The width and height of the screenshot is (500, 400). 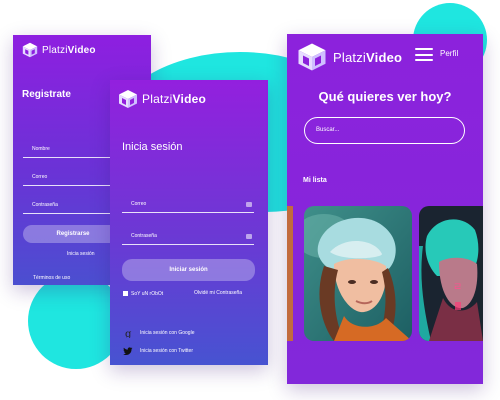 I want to click on register-button: Registrarse, so click(x=73, y=234).